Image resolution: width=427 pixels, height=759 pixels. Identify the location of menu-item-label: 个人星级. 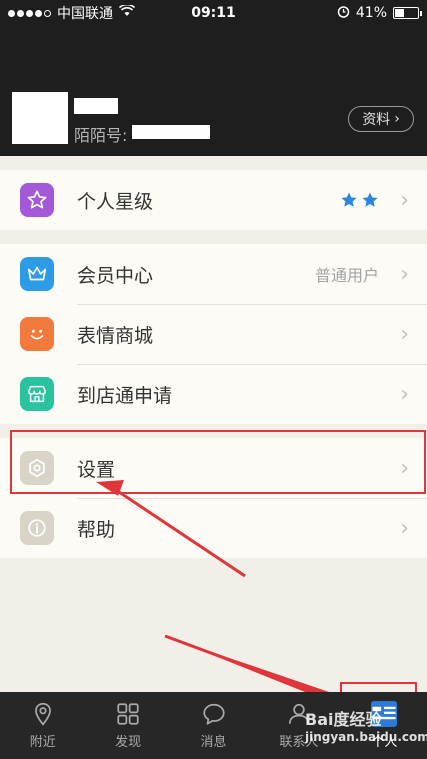
(115, 201).